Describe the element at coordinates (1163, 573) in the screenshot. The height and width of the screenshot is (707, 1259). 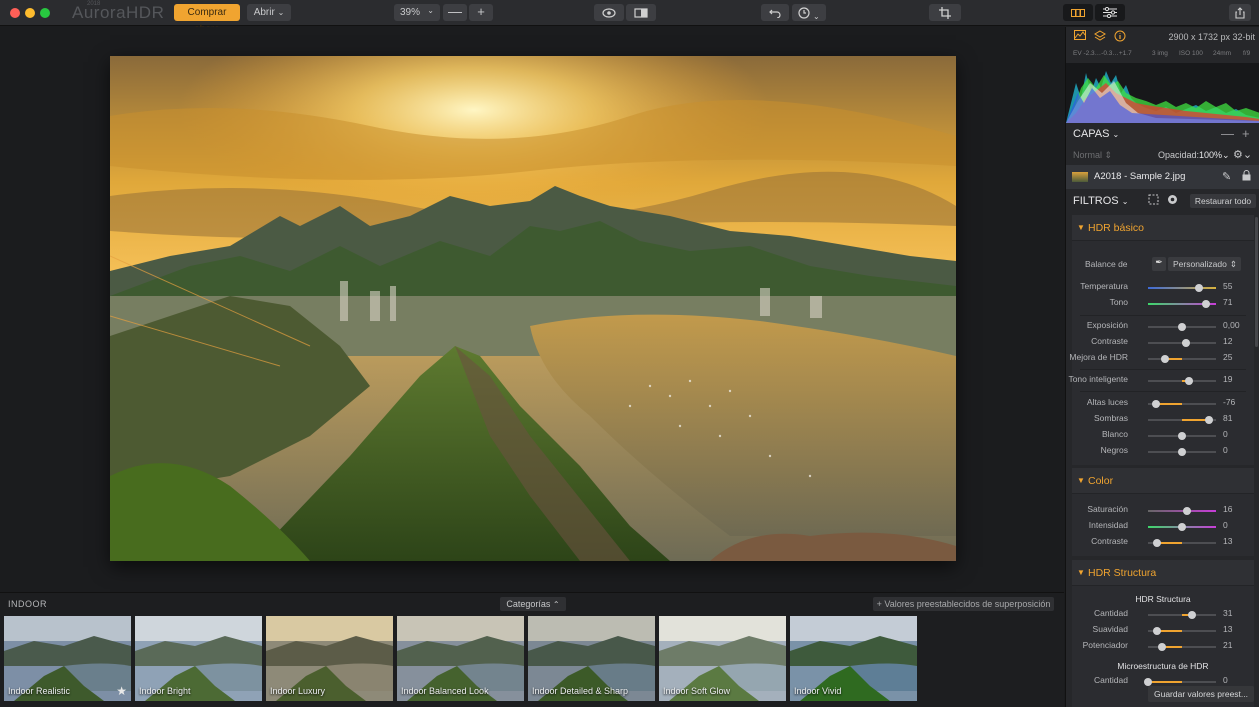
I see `hdr-structure-header: ▼ HDR Structura` at that location.